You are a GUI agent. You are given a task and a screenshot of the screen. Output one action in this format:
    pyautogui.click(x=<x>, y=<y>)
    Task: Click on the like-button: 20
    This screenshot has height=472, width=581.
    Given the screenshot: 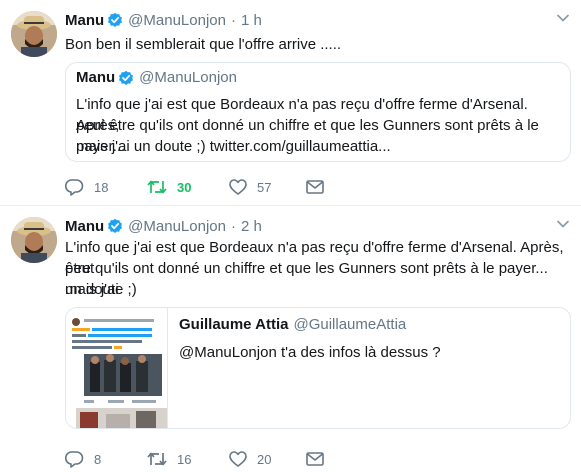 What is the action you would take?
    pyautogui.click(x=250, y=459)
    